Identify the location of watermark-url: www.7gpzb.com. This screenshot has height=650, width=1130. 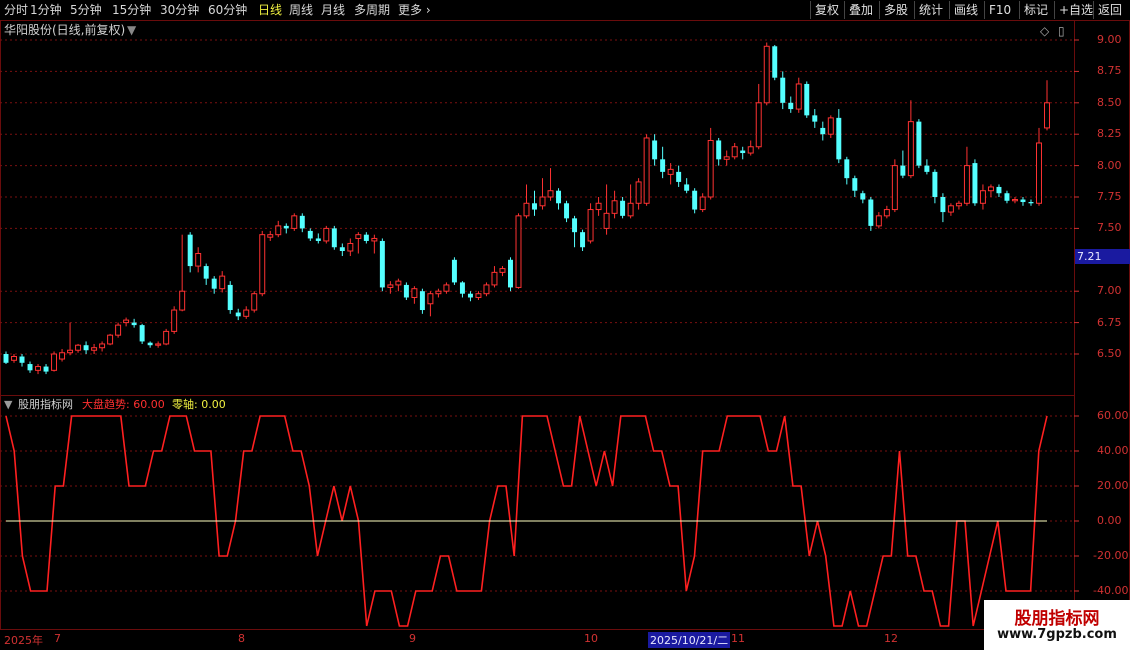
(1057, 634).